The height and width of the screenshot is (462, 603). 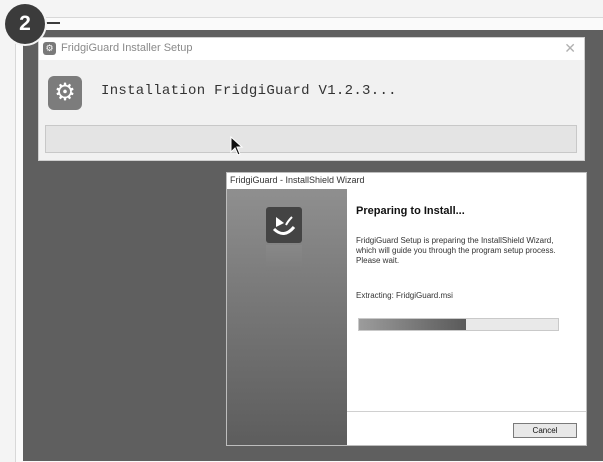 What do you see at coordinates (545, 430) in the screenshot?
I see `cancel-button: Cancel` at bounding box center [545, 430].